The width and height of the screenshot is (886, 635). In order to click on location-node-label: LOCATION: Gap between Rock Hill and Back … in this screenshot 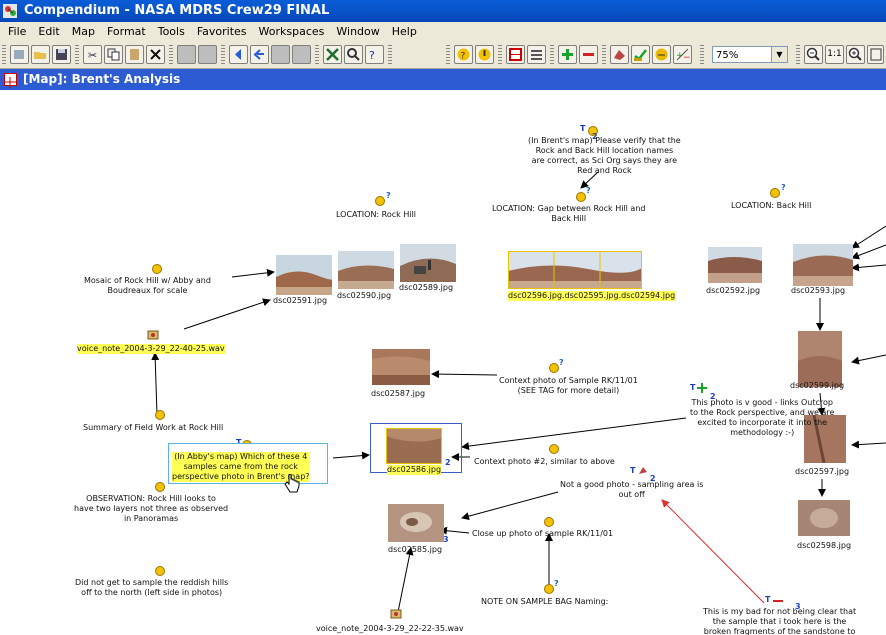, I will do `click(568, 214)`.